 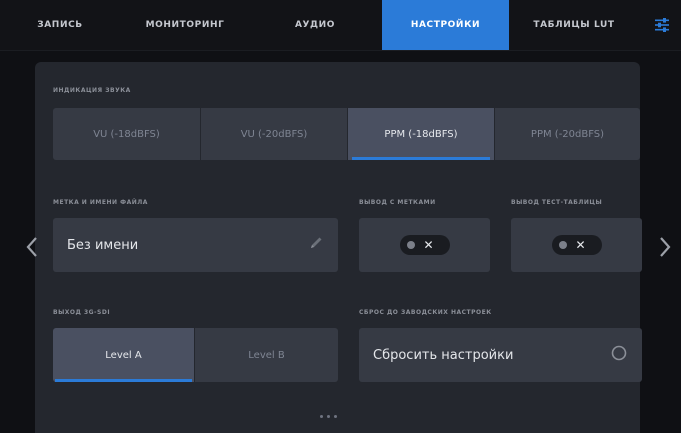 I want to click on sdi-level-a-option: Level A, so click(x=123, y=355).